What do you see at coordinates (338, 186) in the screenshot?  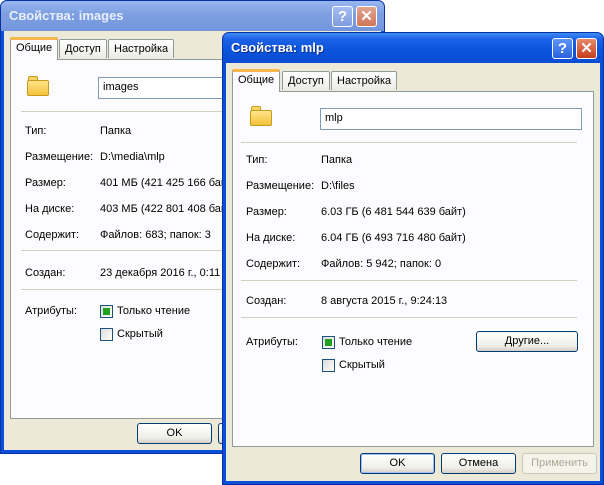 I see `location-value: D:\files` at bounding box center [338, 186].